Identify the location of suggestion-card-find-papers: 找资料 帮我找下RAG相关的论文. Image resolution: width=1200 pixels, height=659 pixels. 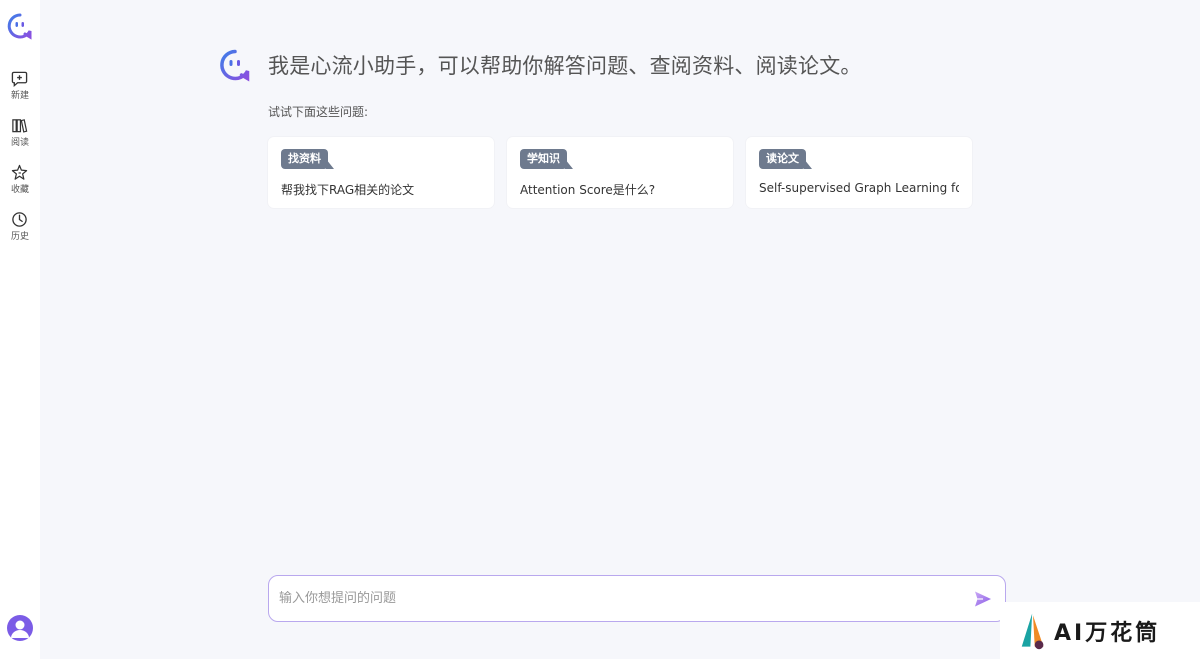
(381, 172).